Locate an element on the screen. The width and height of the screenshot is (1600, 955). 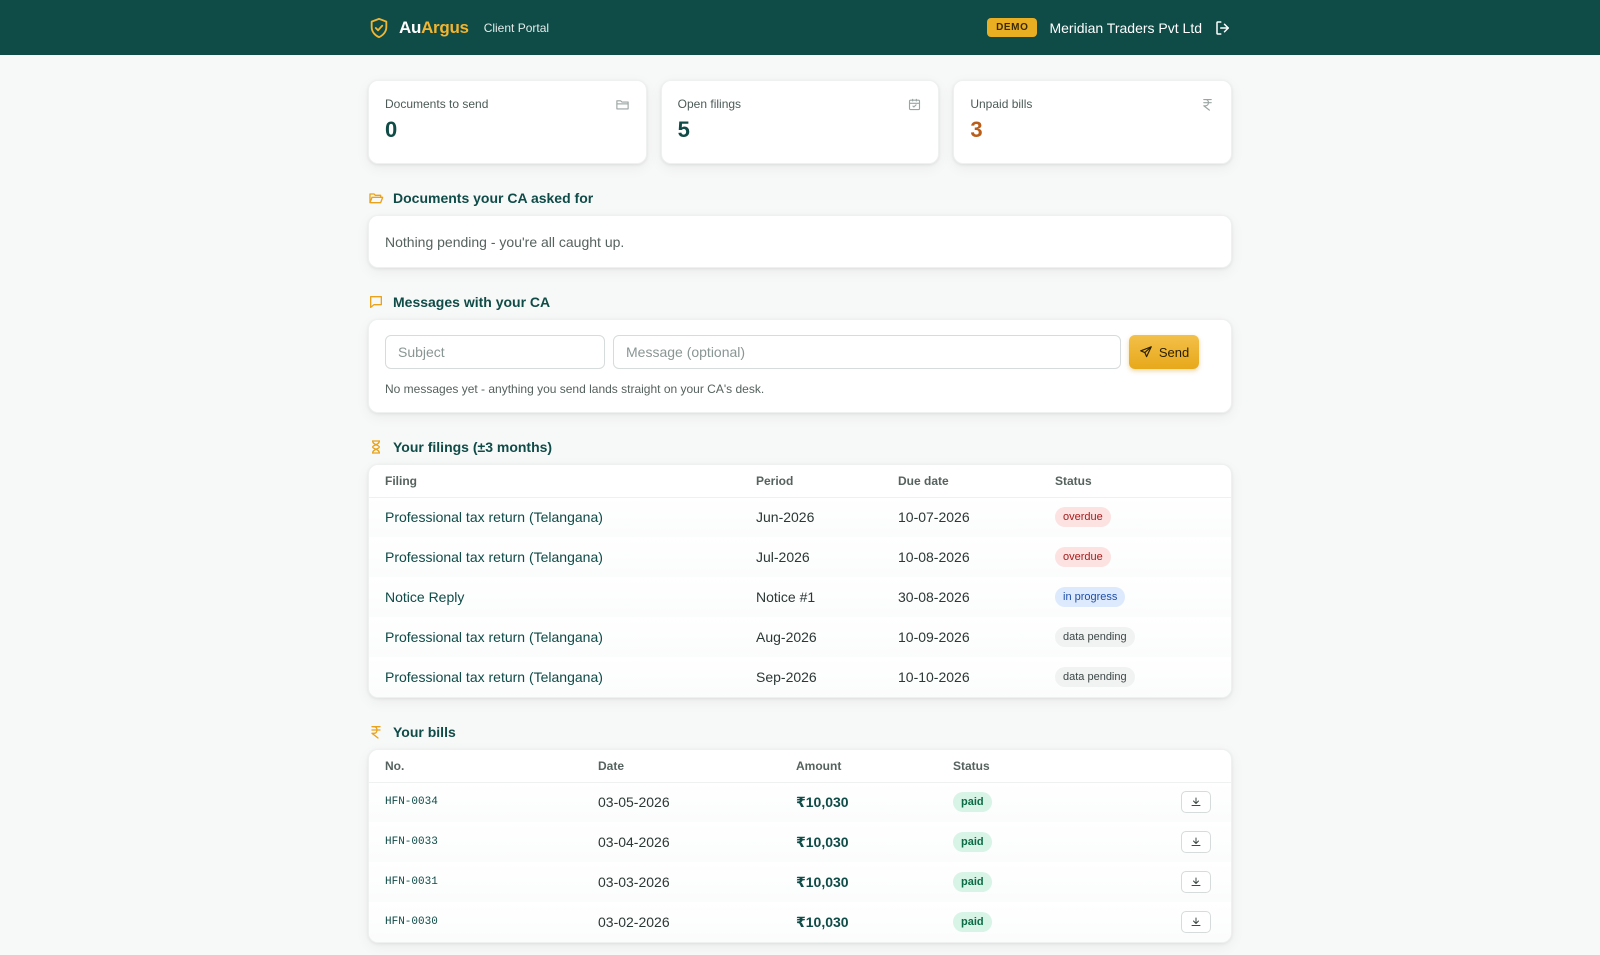
documents-heading: Documents your CA asked for is located at coordinates (800, 198).